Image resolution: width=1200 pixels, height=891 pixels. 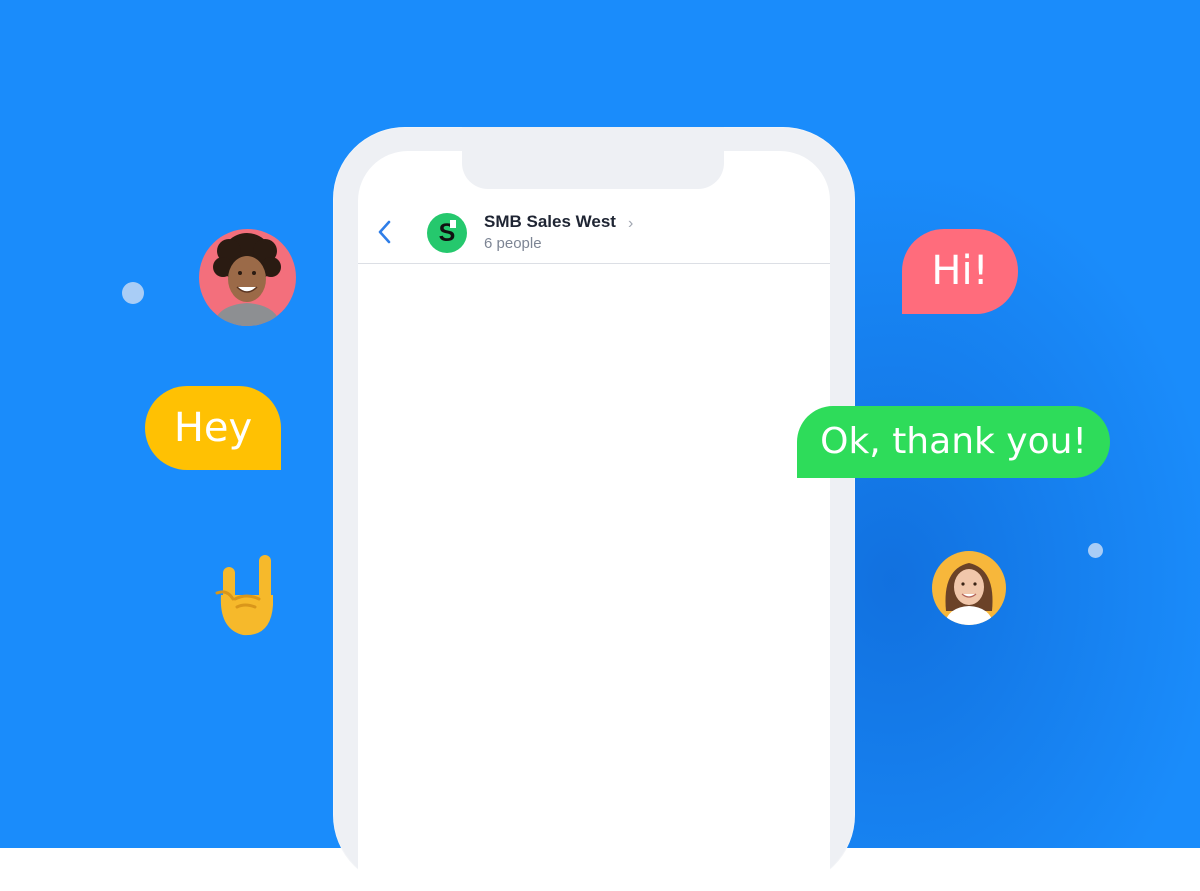 What do you see at coordinates (550, 222) in the screenshot?
I see `group-name: SMB Sales West` at bounding box center [550, 222].